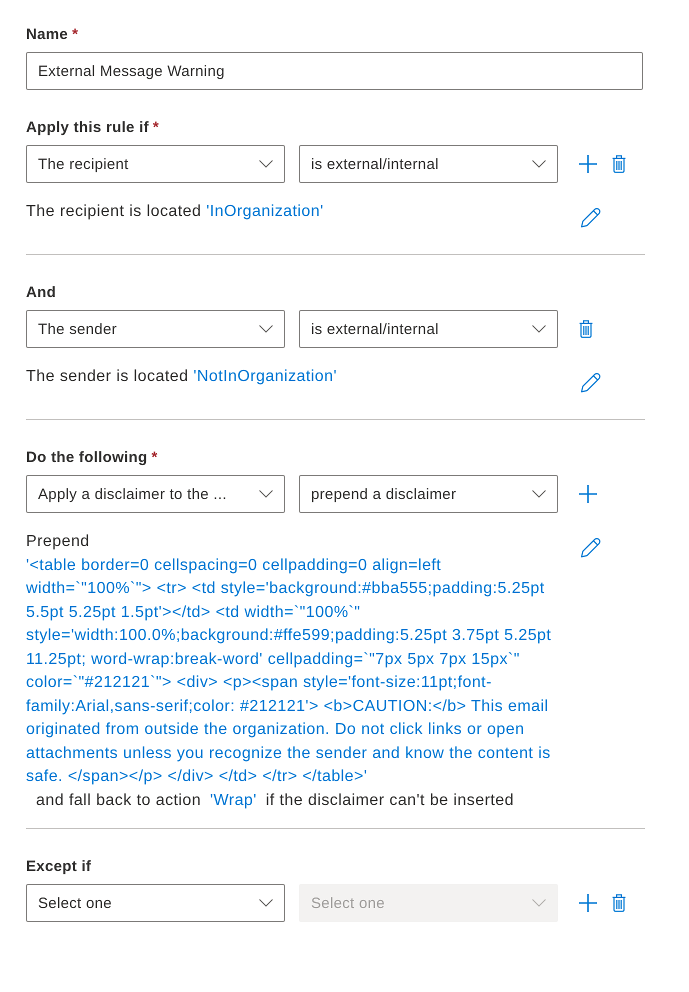 This screenshot has width=689, height=992. I want to click on action-label: Prepend, so click(58, 542).